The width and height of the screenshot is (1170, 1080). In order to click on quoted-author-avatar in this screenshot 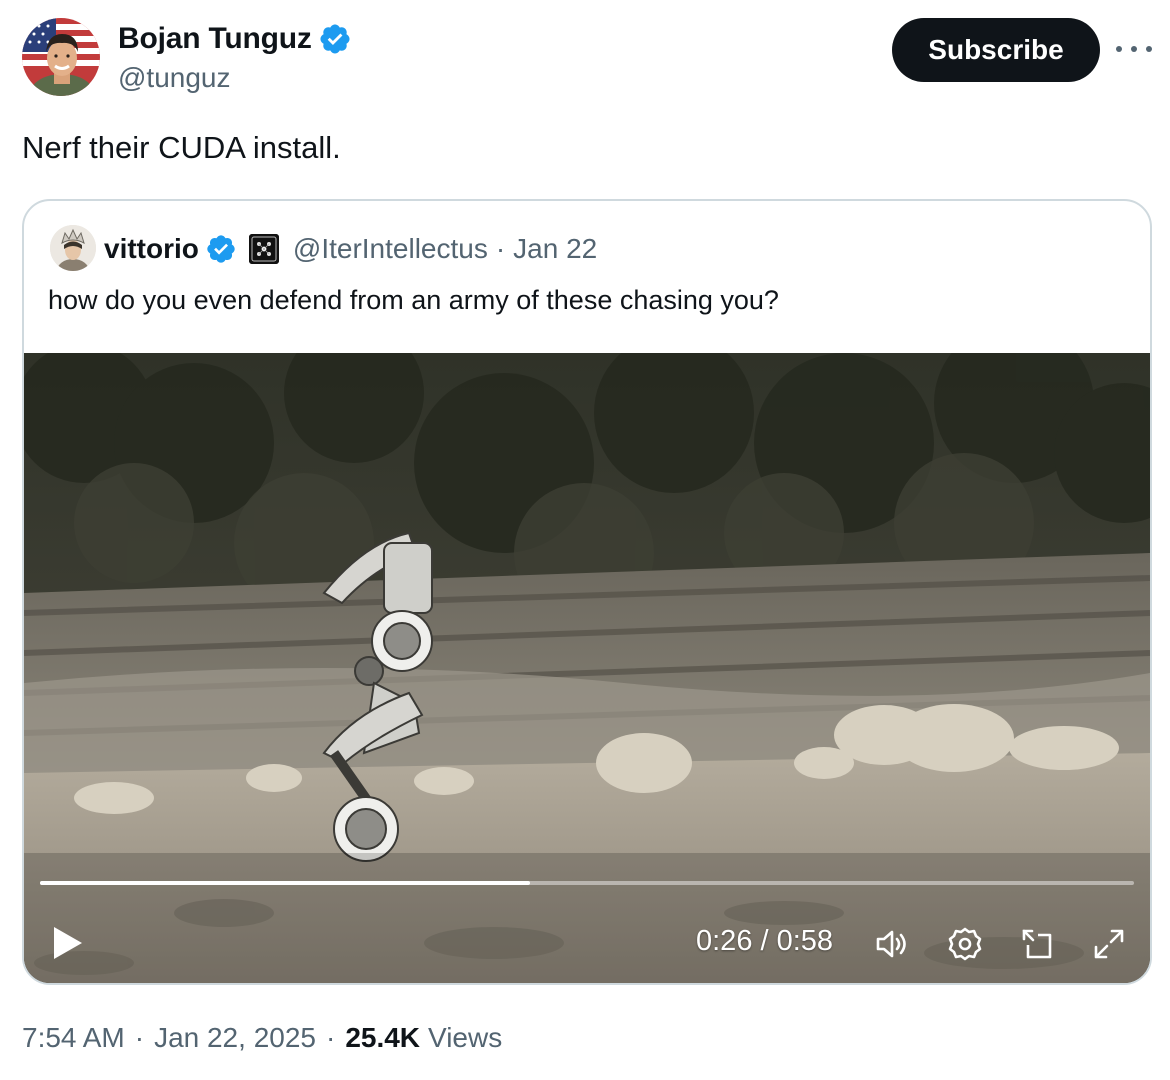, I will do `click(73, 248)`.